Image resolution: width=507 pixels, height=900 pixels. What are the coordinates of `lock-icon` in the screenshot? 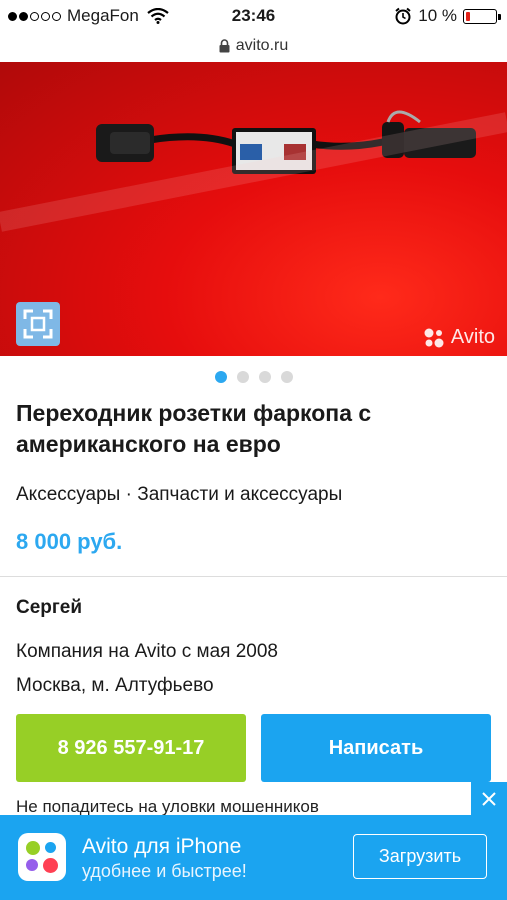 It's located at (224, 46).